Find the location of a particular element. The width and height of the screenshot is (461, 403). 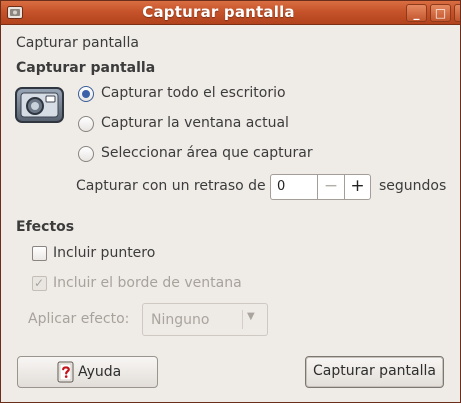

maximize-button: □ is located at coordinates (440, 13).